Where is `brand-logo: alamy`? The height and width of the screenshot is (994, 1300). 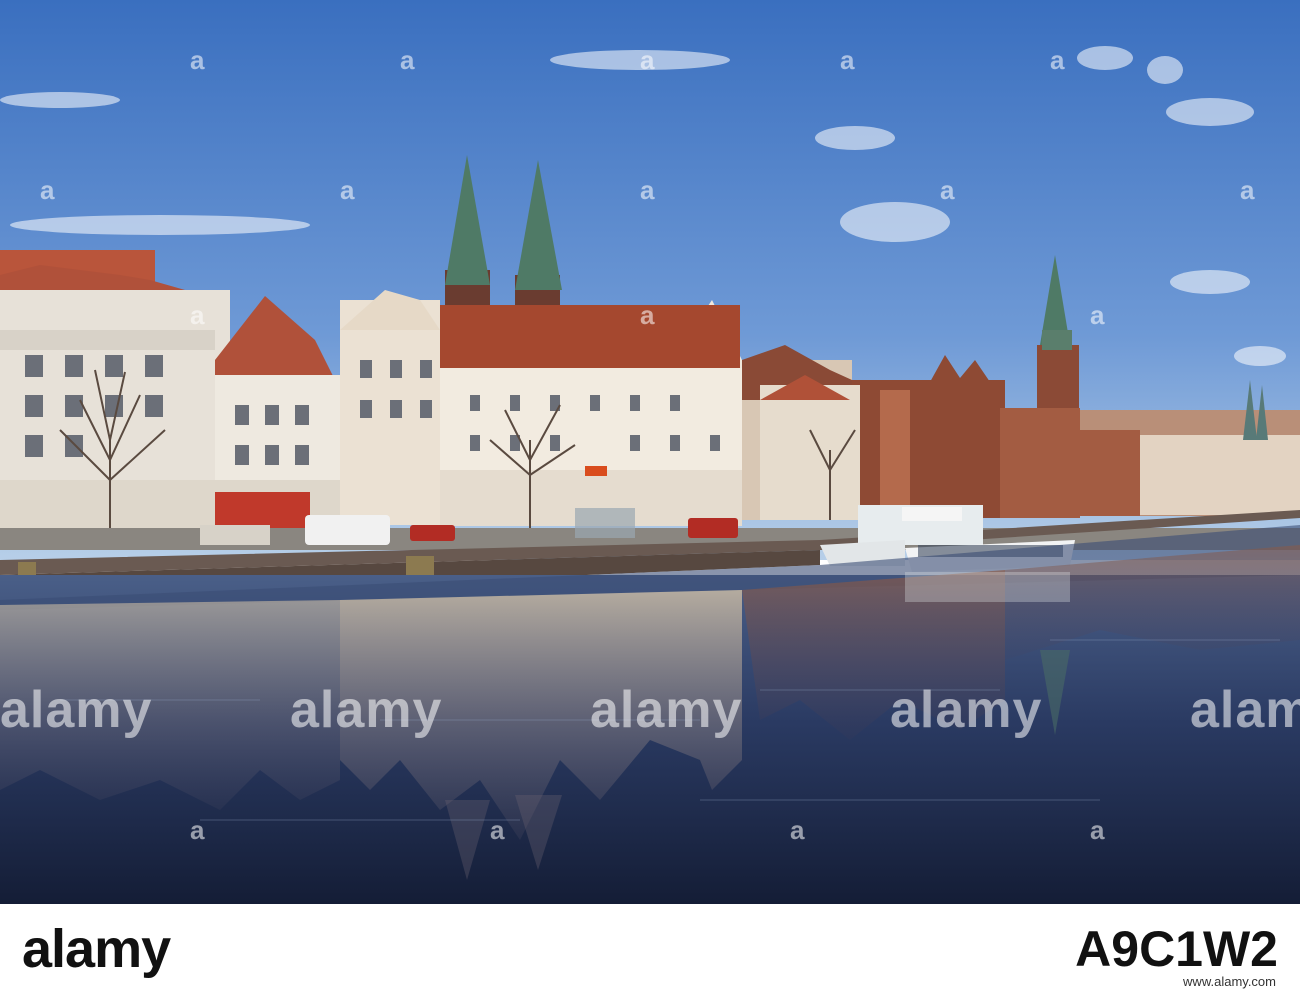
brand-logo: alamy is located at coordinates (96, 949).